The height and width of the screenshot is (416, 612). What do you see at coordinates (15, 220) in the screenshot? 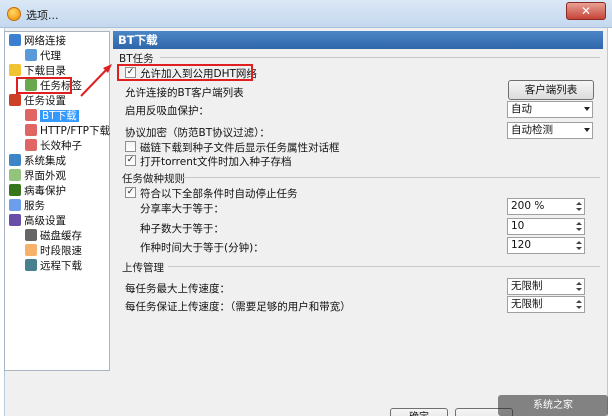
I see `advanced-icon` at bounding box center [15, 220].